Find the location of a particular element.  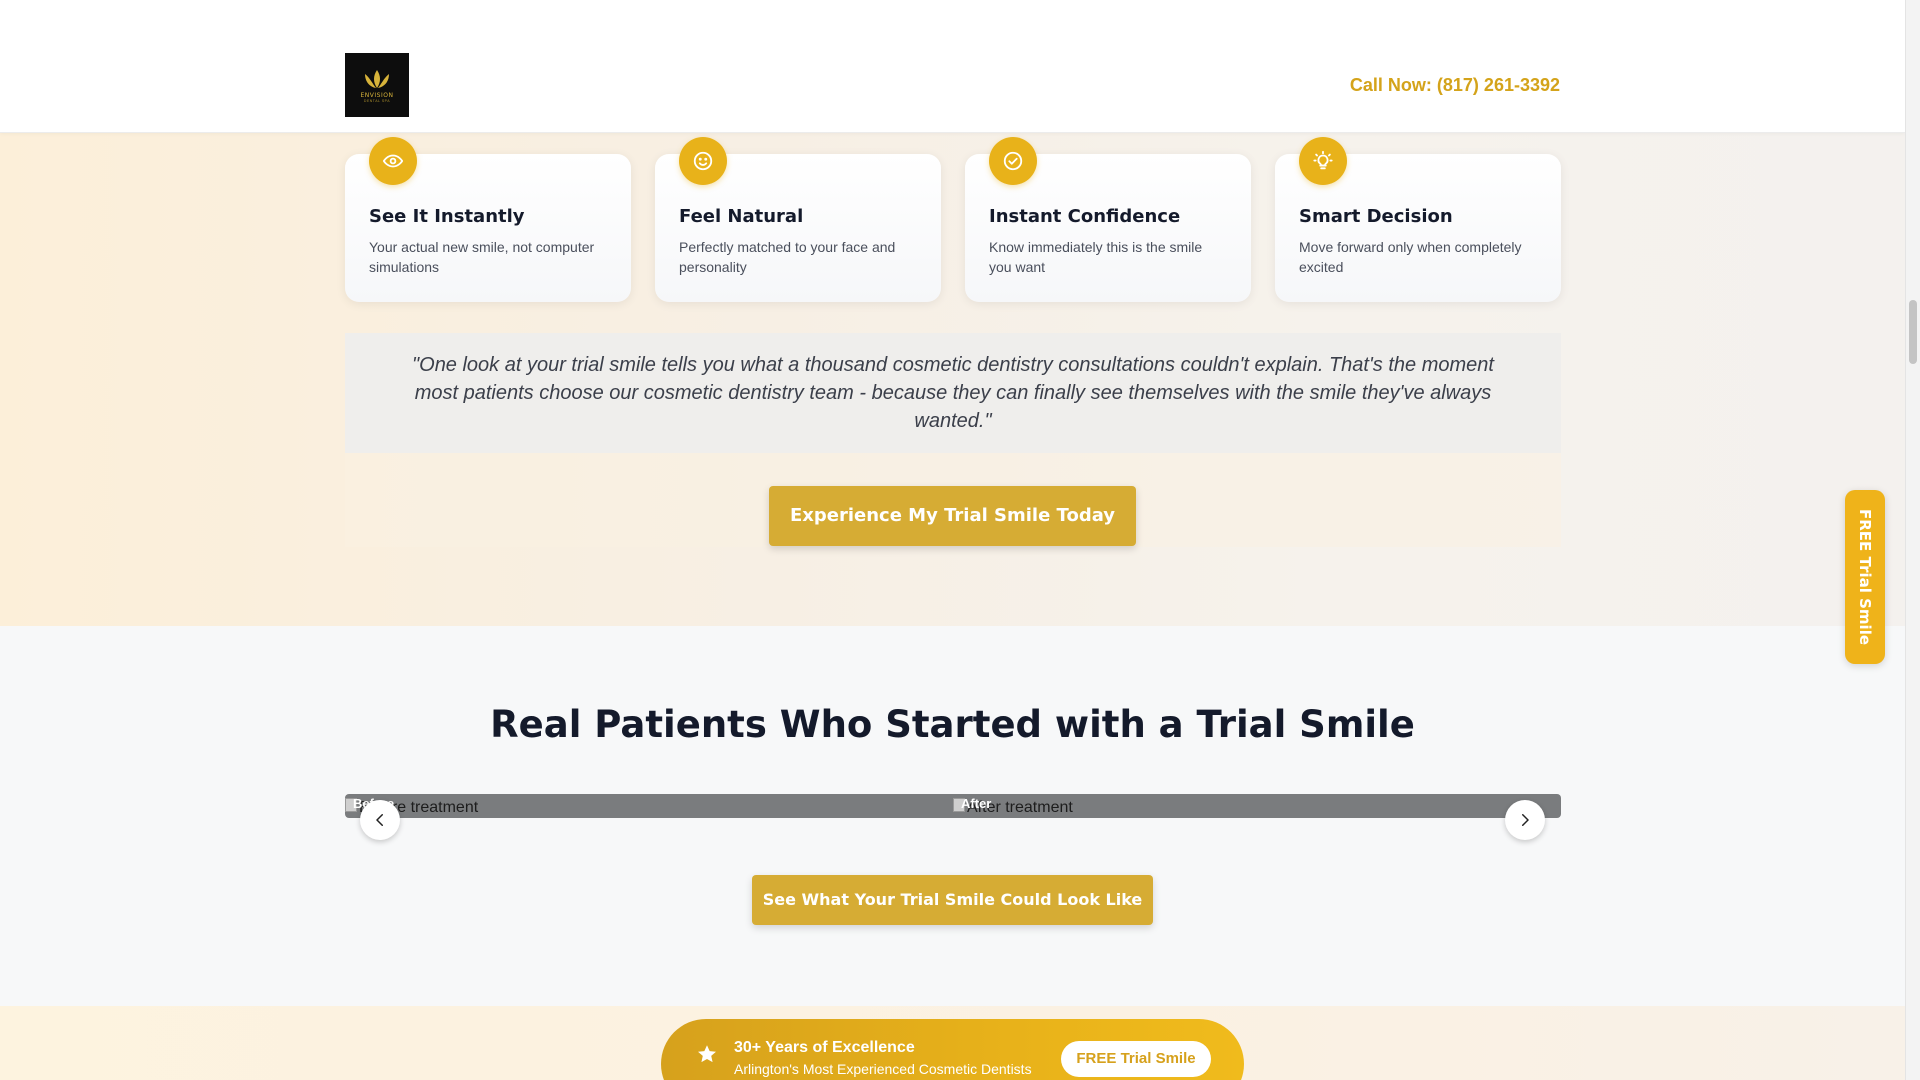

after-image: After treatment After is located at coordinates (1257, 806).